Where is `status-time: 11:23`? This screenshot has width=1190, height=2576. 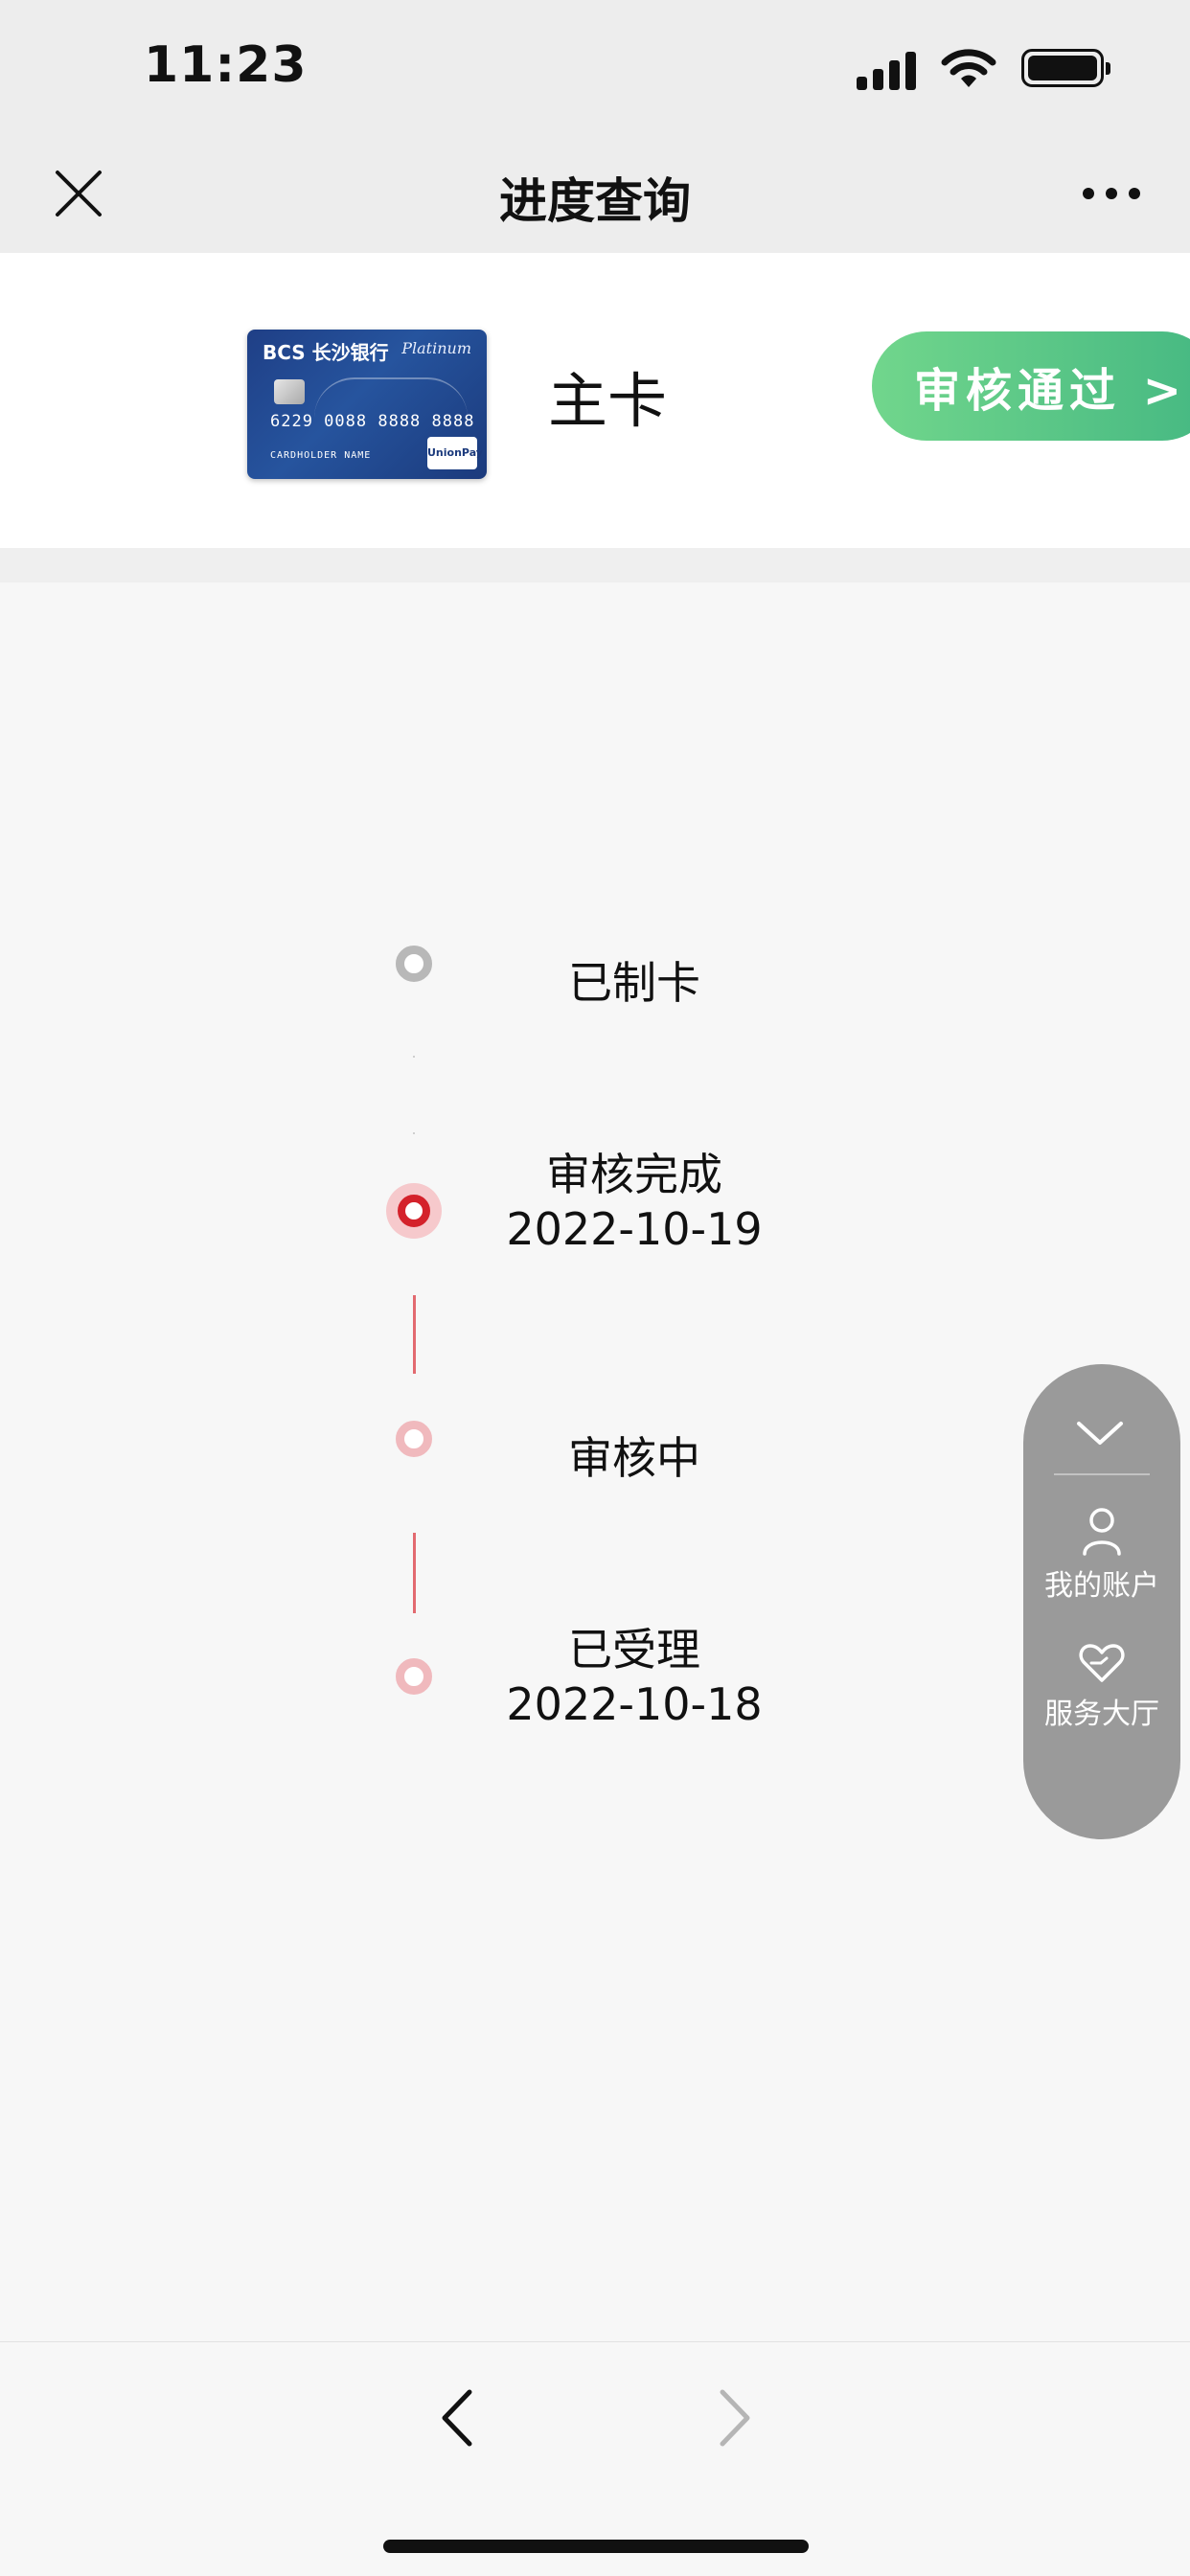
status-time: 11:23 is located at coordinates (226, 65).